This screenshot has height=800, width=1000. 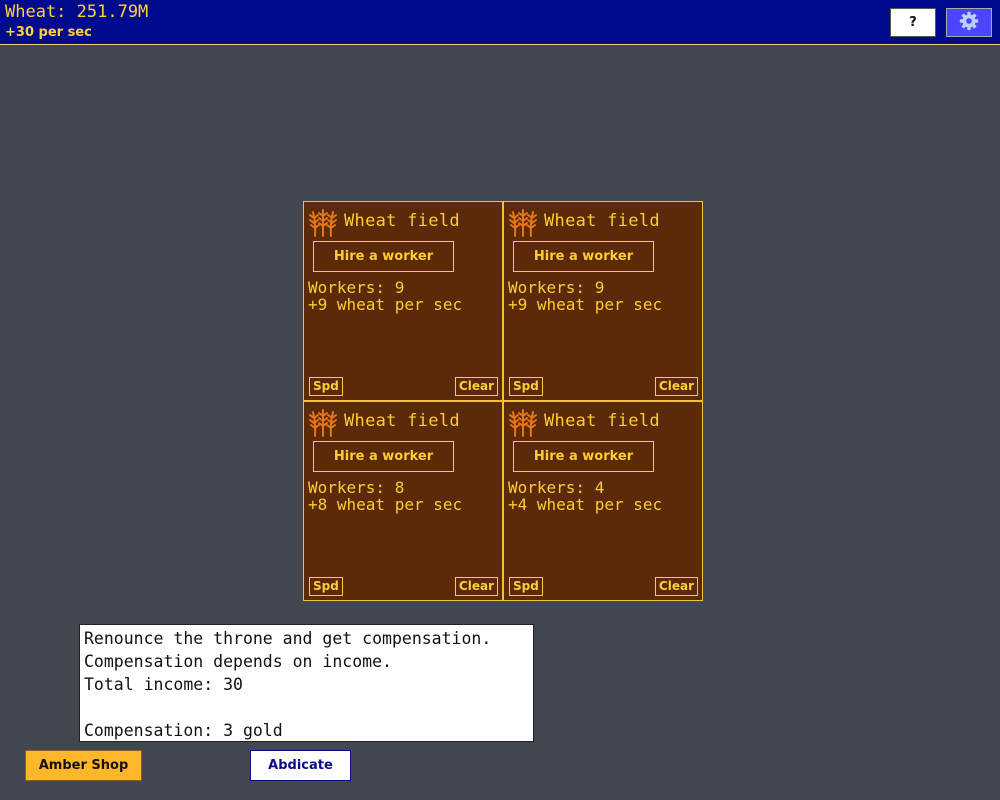 What do you see at coordinates (913, 22) in the screenshot?
I see `help-button: ?` at bounding box center [913, 22].